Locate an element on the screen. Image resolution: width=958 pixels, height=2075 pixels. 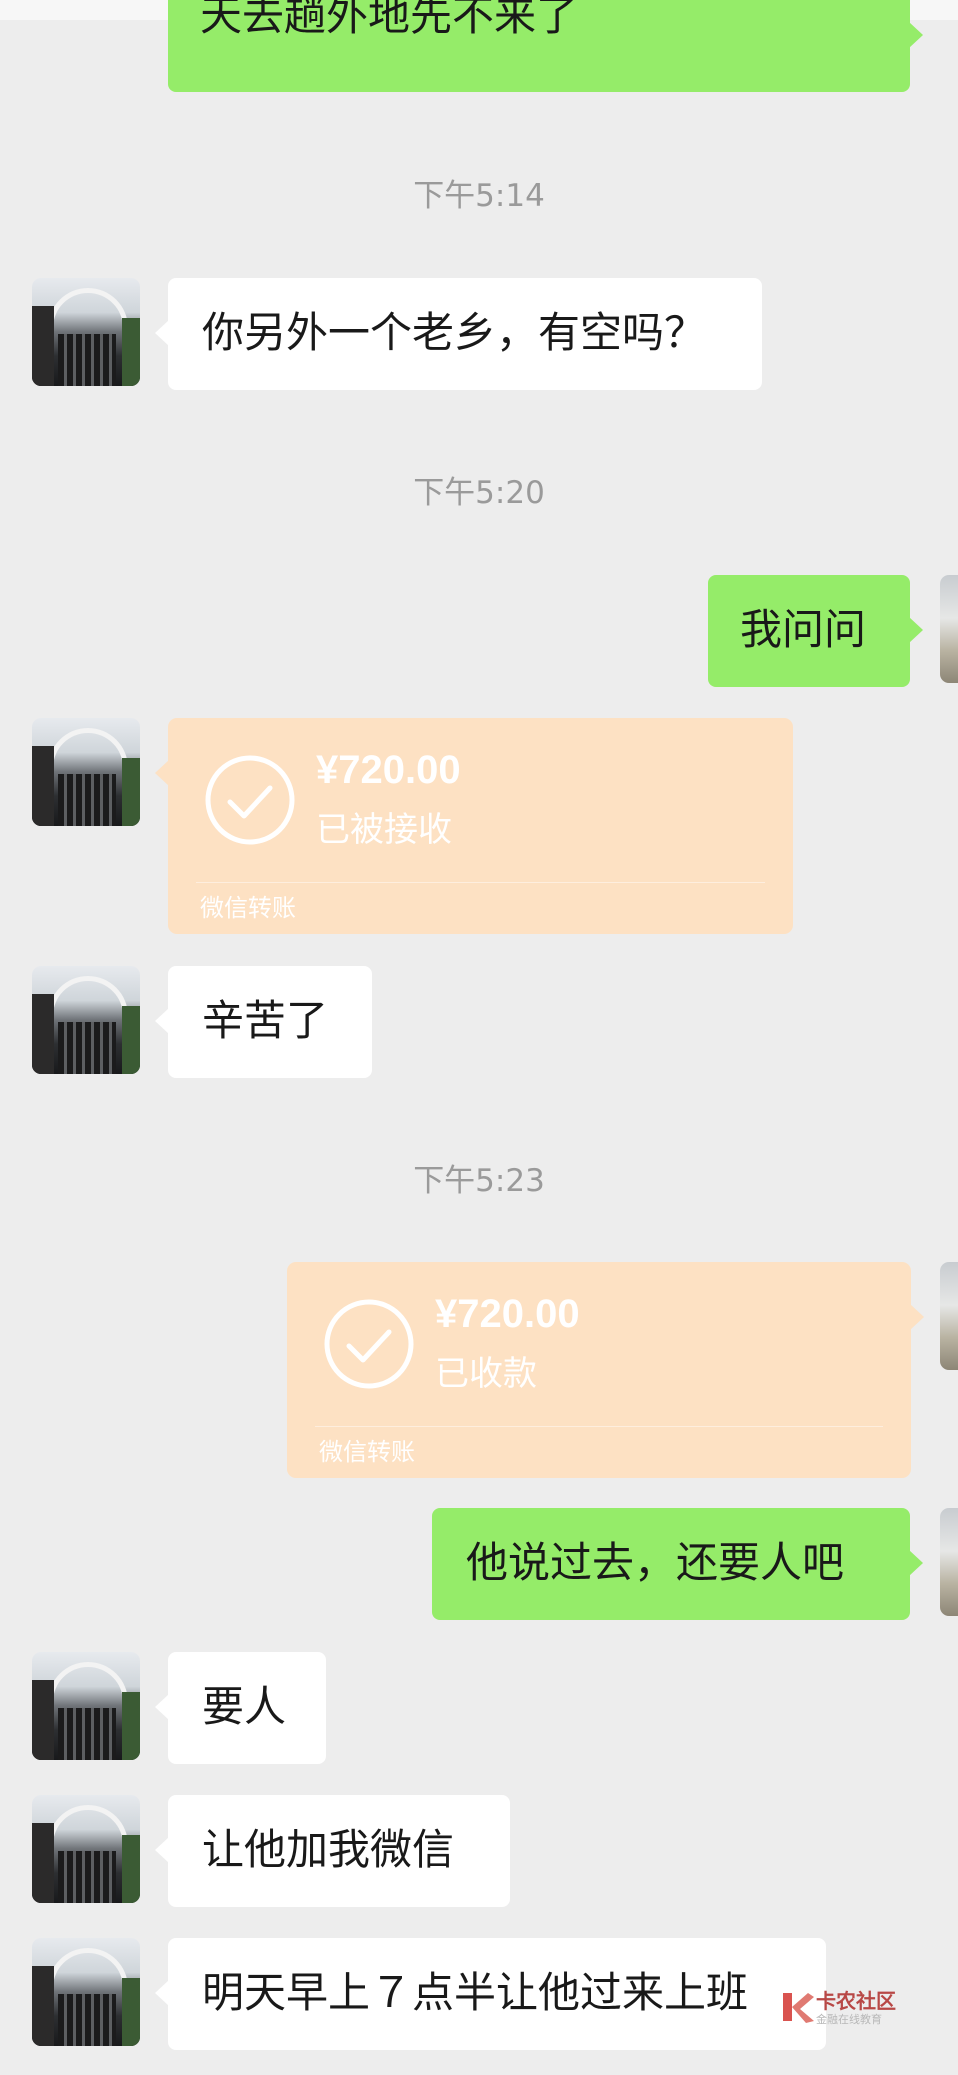
watermark-logo: 卡农社区 金融在线教育 is located at coordinates (840, 2008).